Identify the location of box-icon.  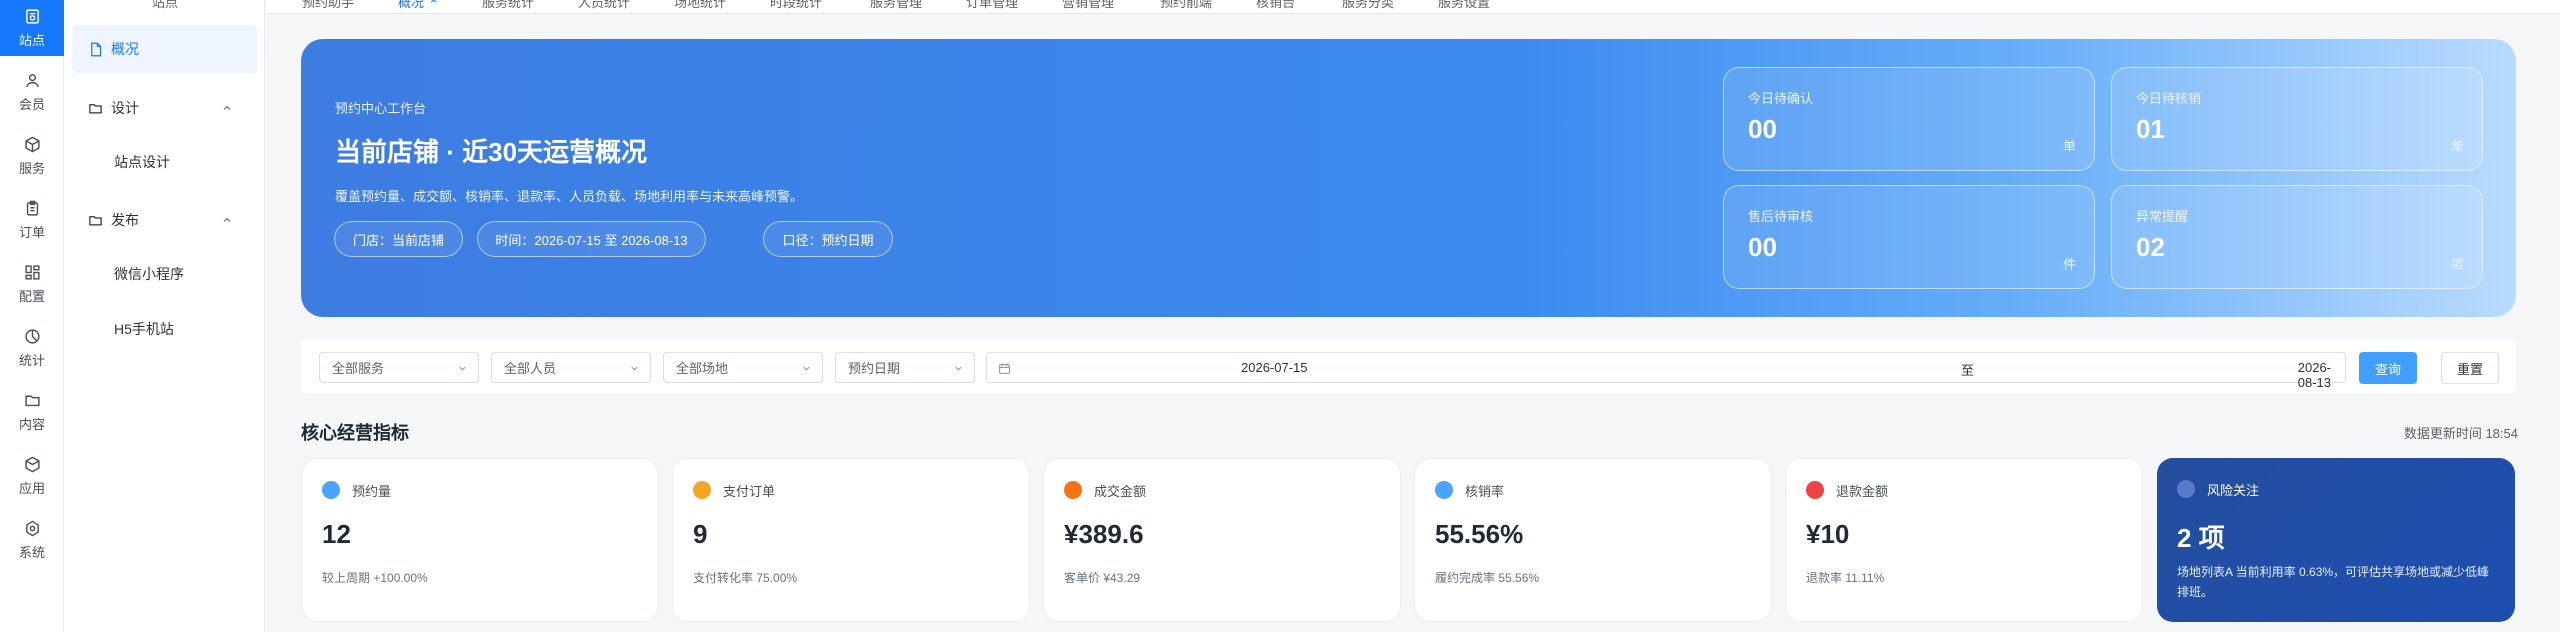
(32, 144).